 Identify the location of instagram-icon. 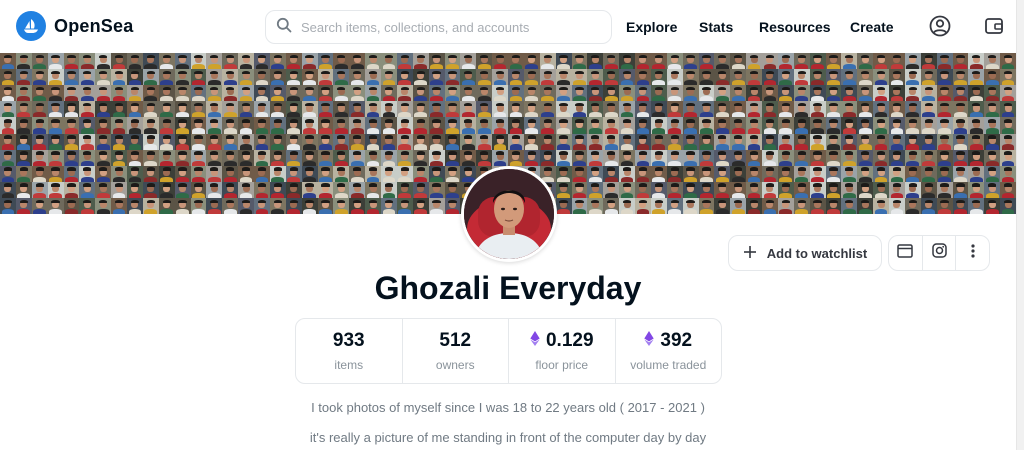
(939, 253).